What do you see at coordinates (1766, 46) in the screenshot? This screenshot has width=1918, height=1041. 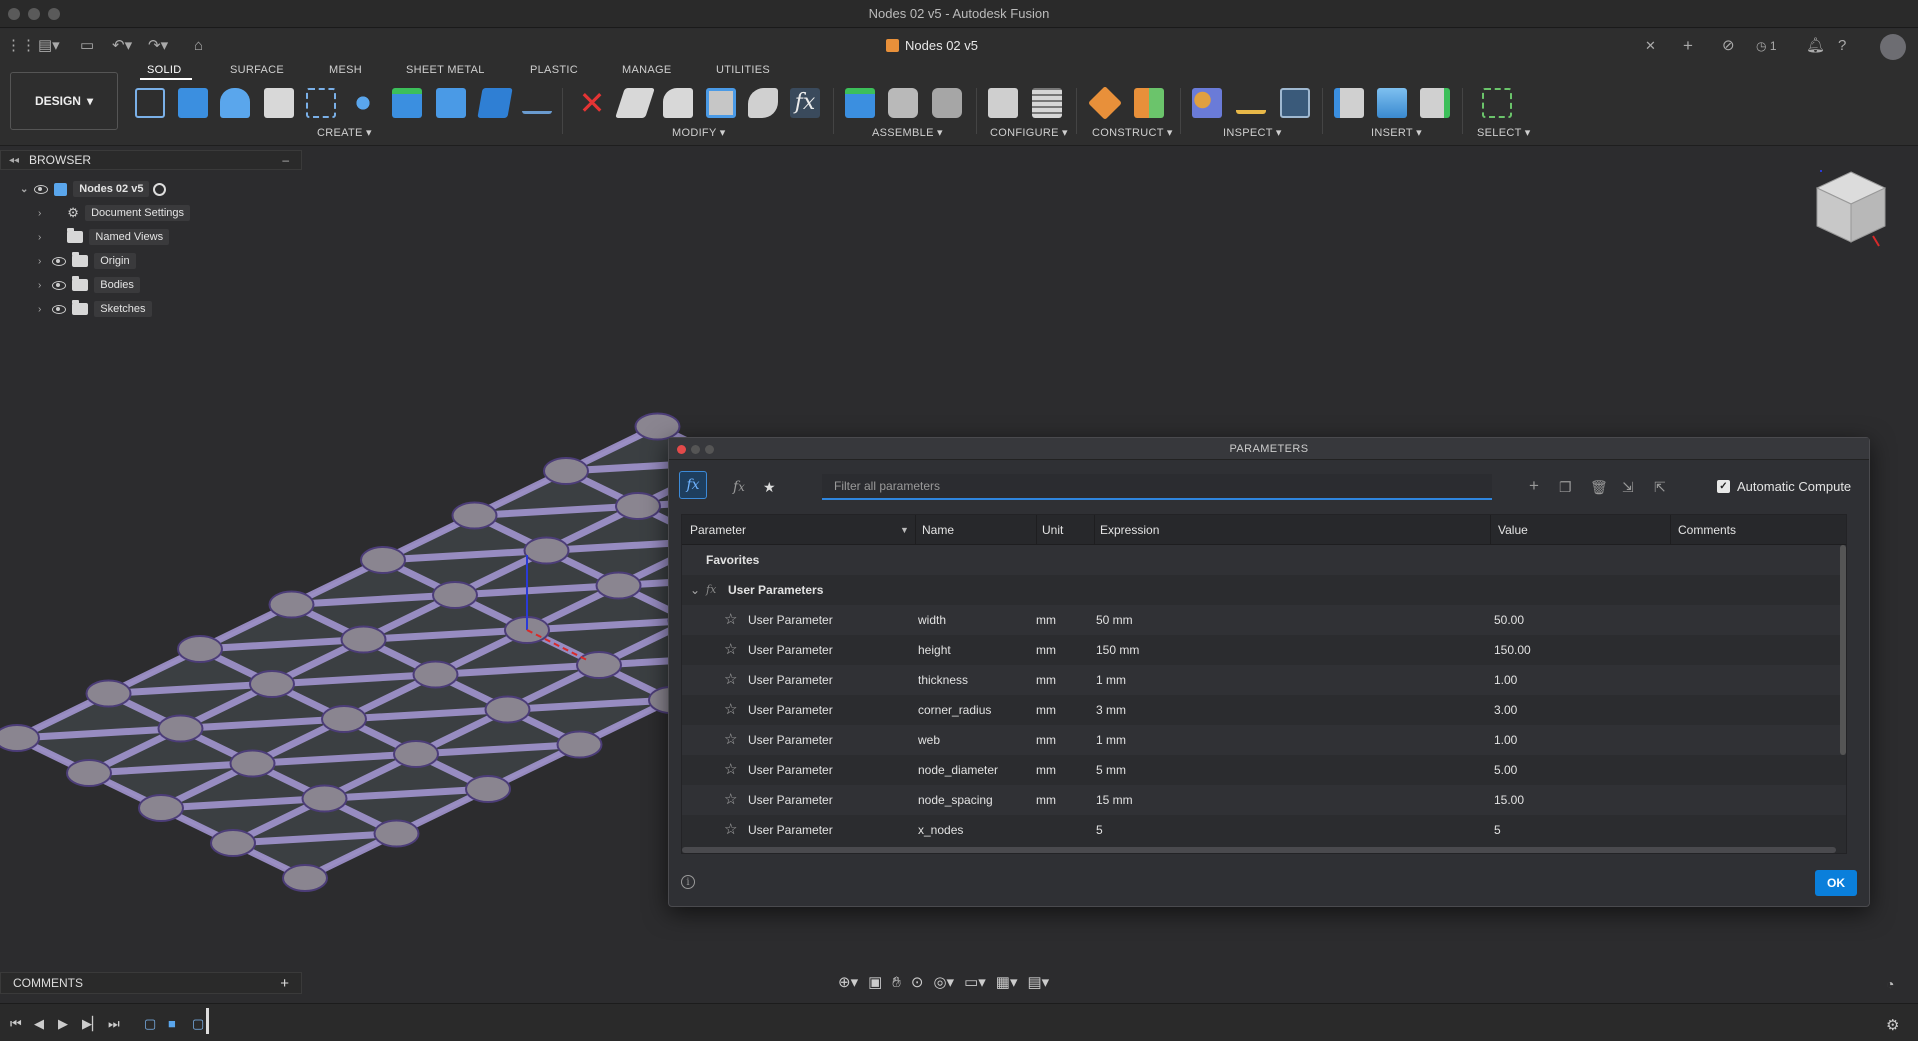 I see `job-status-icon: ◷ 1` at bounding box center [1766, 46].